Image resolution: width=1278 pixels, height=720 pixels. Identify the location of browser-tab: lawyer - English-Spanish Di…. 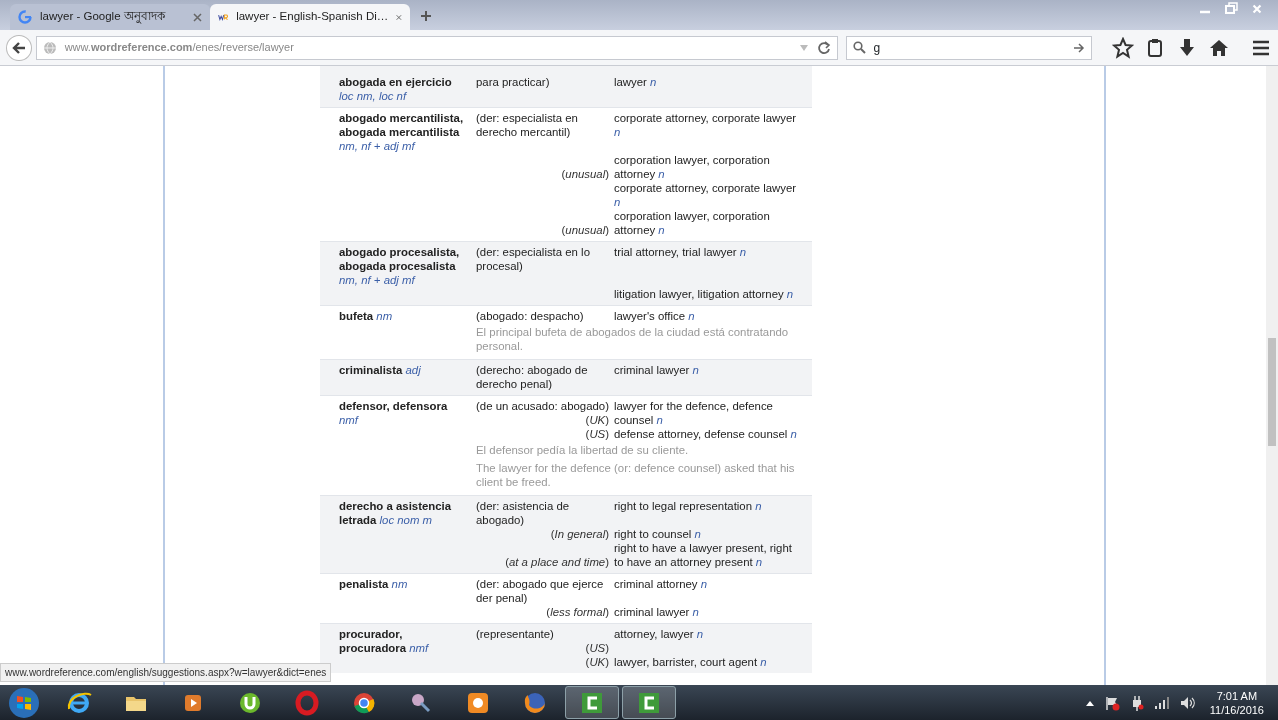
(310, 17).